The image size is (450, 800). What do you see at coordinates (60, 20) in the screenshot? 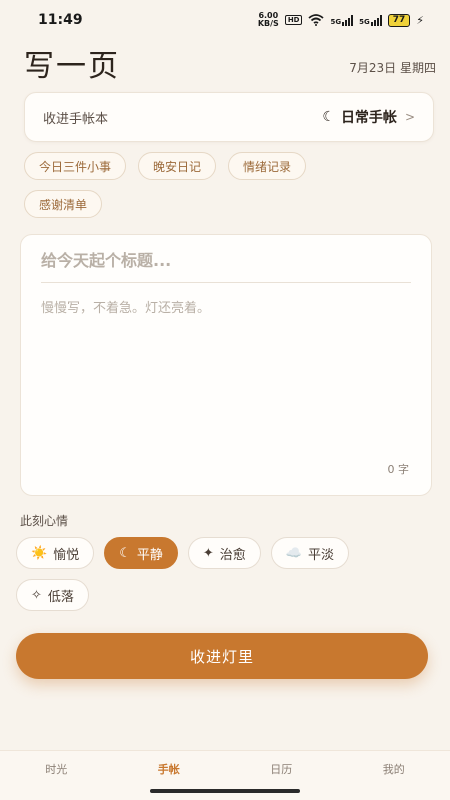
I see `status-time: 11:49` at bounding box center [60, 20].